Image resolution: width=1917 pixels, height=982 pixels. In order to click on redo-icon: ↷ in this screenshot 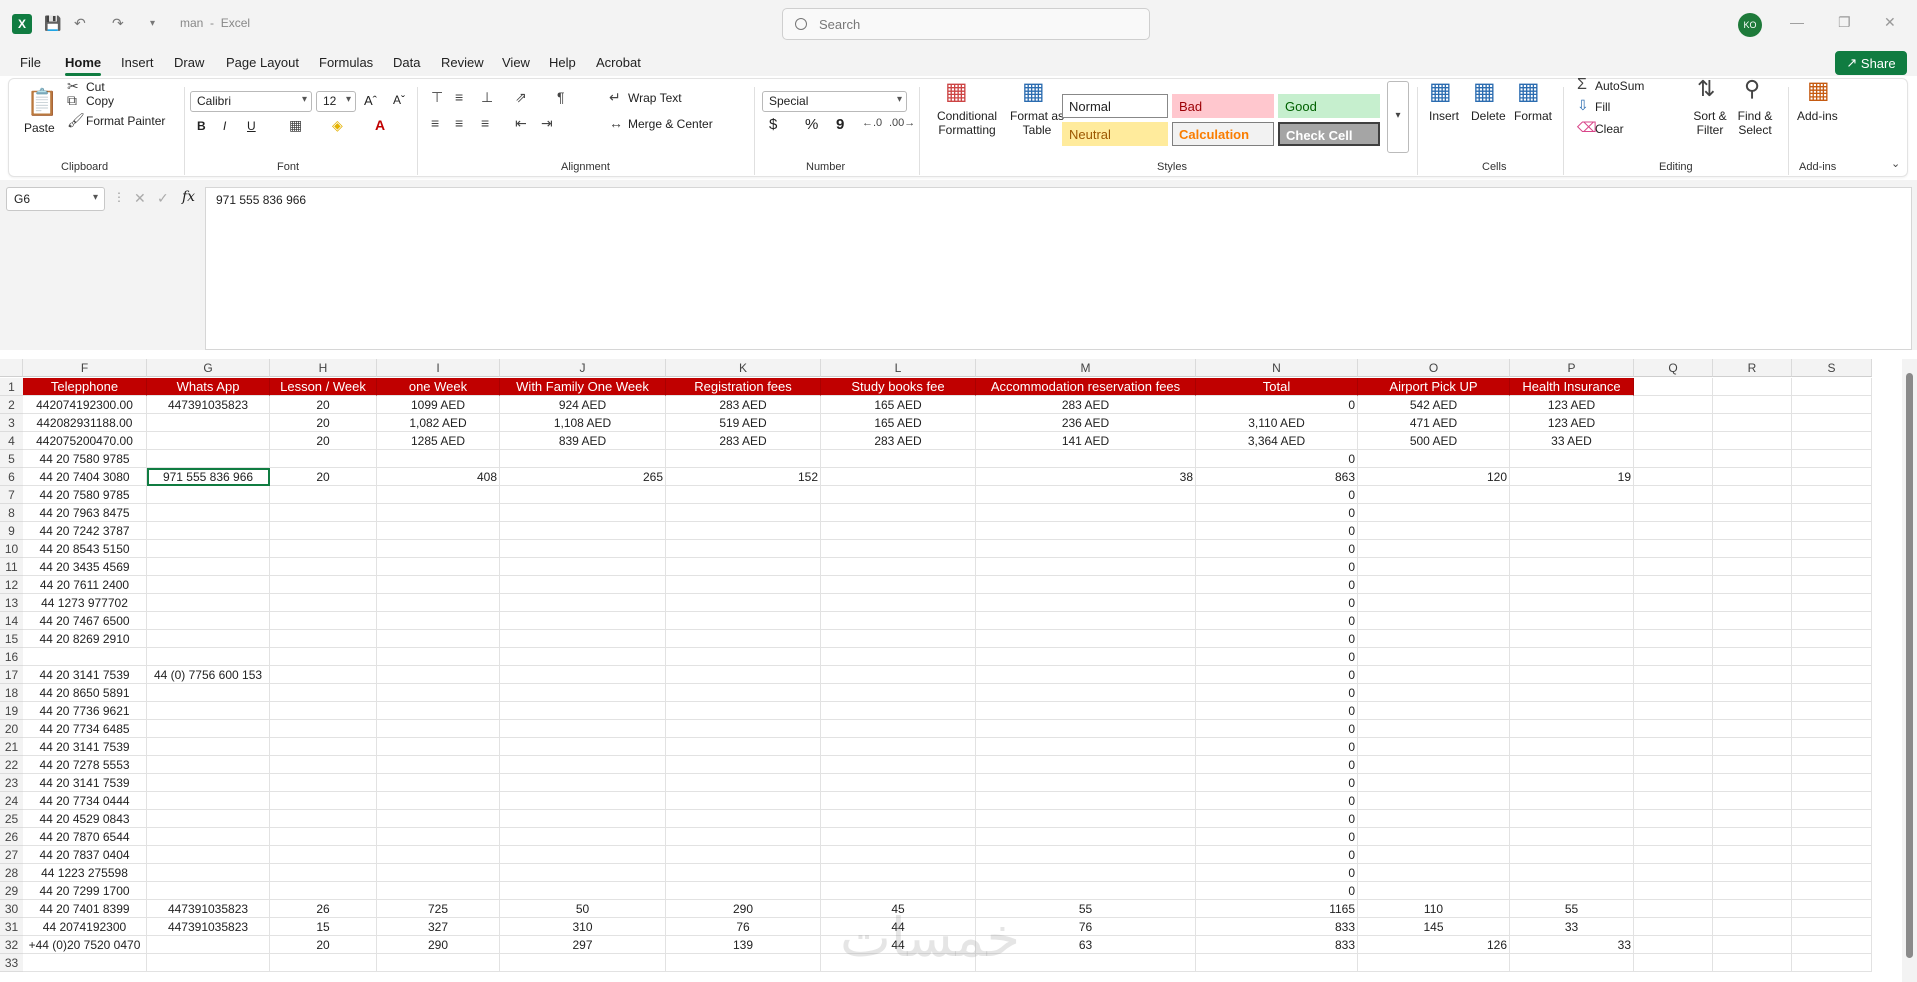, I will do `click(118, 23)`.